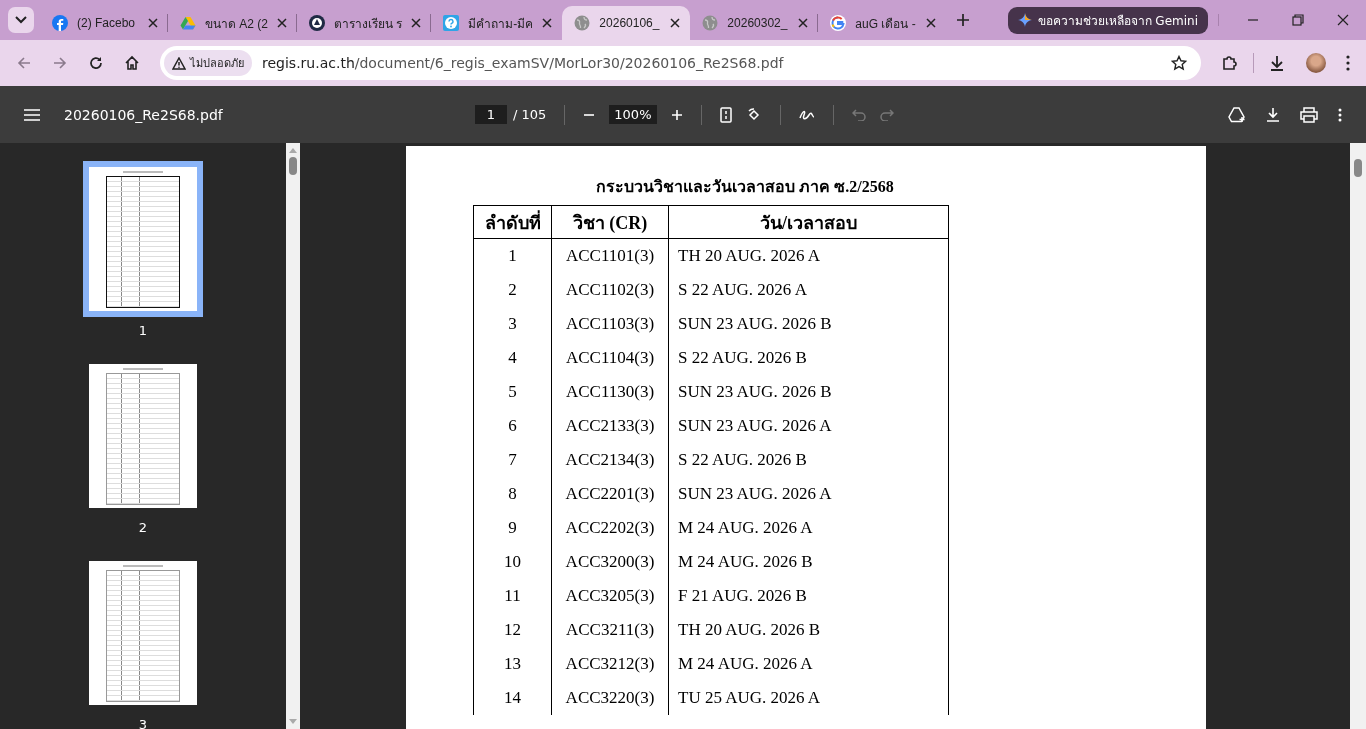 The image size is (1366, 729). What do you see at coordinates (293, 436) in the screenshot?
I see `scrollbar` at bounding box center [293, 436].